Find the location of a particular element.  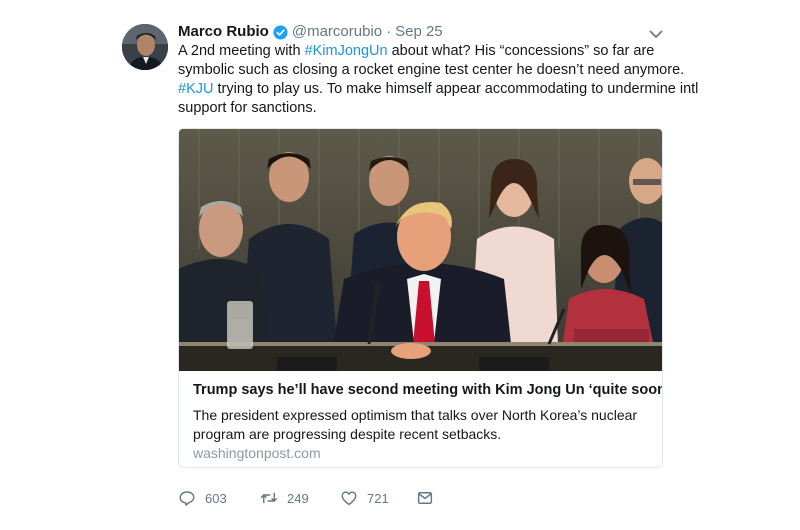

text-fragment: A 2nd meeting with is located at coordinates (241, 51).